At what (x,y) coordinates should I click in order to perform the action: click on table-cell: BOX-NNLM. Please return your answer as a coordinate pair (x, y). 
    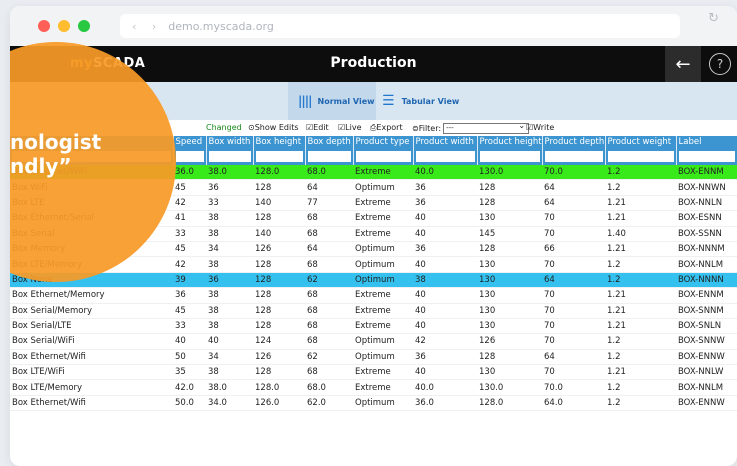
    Looking at the image, I should click on (706, 264).